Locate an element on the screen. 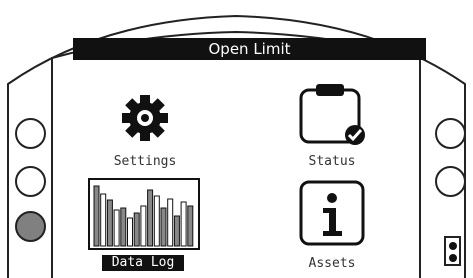  menu-item-settings: Settings is located at coordinates (145, 129).